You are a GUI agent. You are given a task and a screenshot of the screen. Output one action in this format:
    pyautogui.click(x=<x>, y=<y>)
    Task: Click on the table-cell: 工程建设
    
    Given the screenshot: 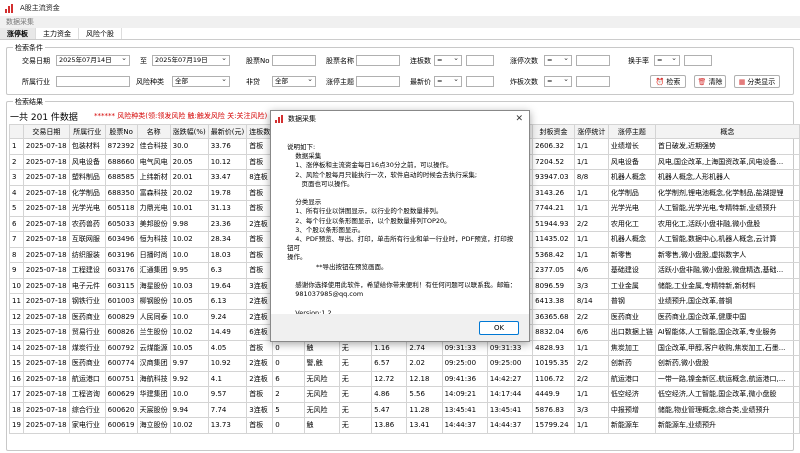 What is the action you would take?
    pyautogui.click(x=87, y=270)
    